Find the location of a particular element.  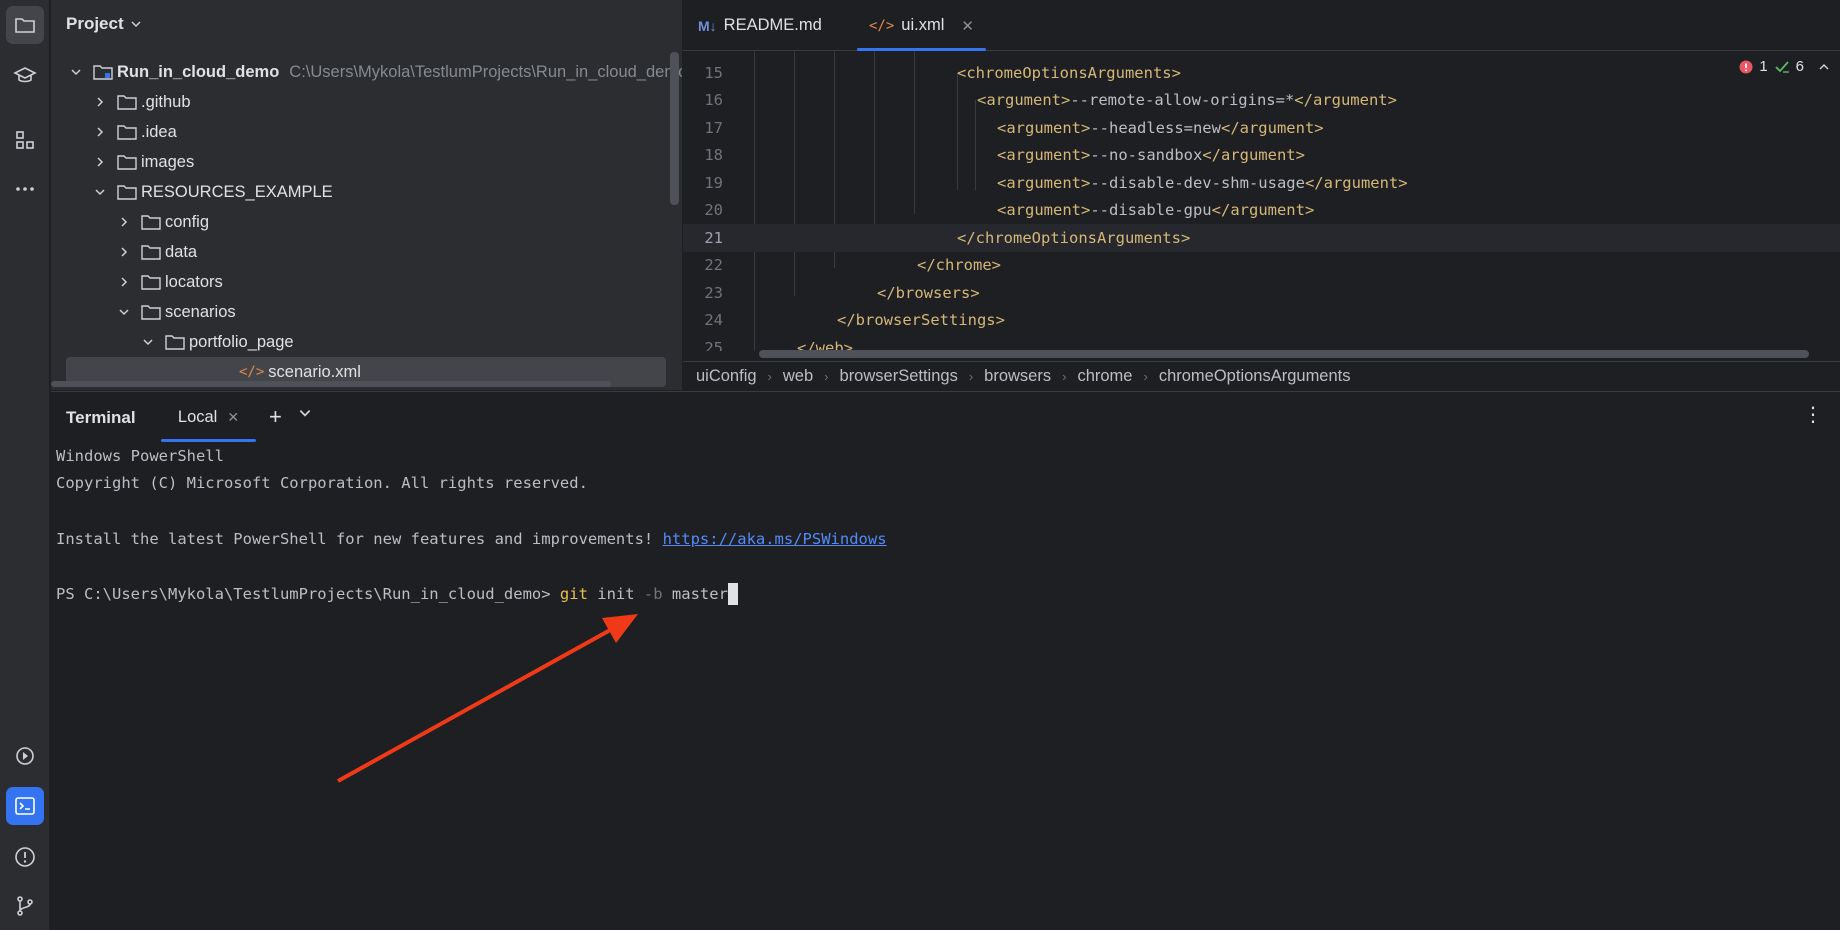

tab-label: ui.xml is located at coordinates (923, 25).